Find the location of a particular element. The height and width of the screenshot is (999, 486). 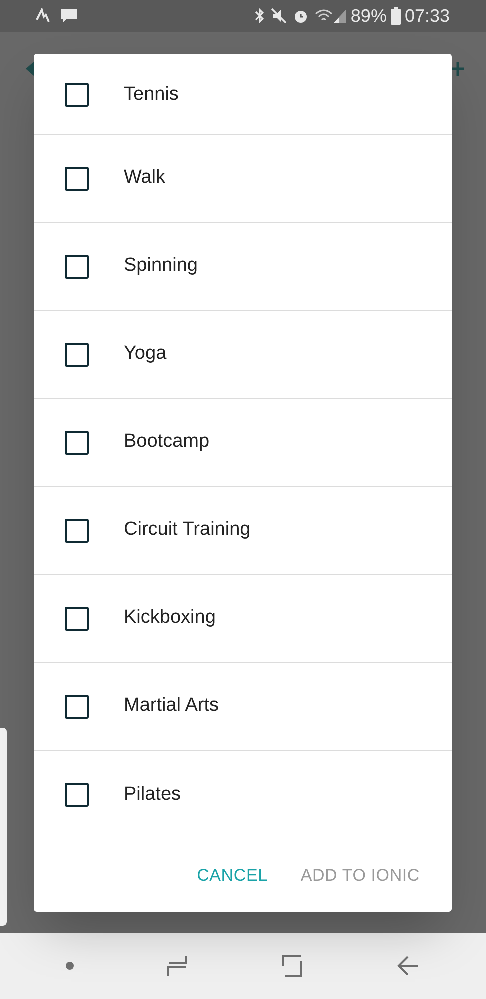

item-label: Martial Arts is located at coordinates (172, 706).